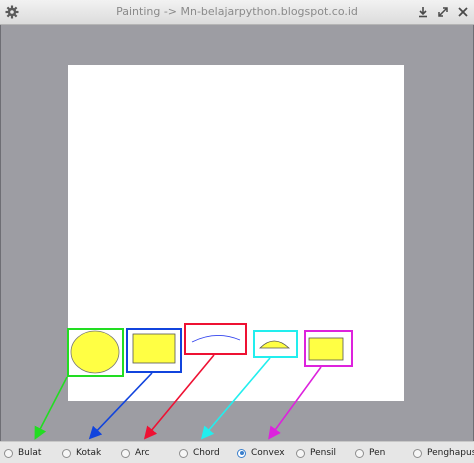  What do you see at coordinates (463, 12) in the screenshot?
I see `close-icon` at bounding box center [463, 12].